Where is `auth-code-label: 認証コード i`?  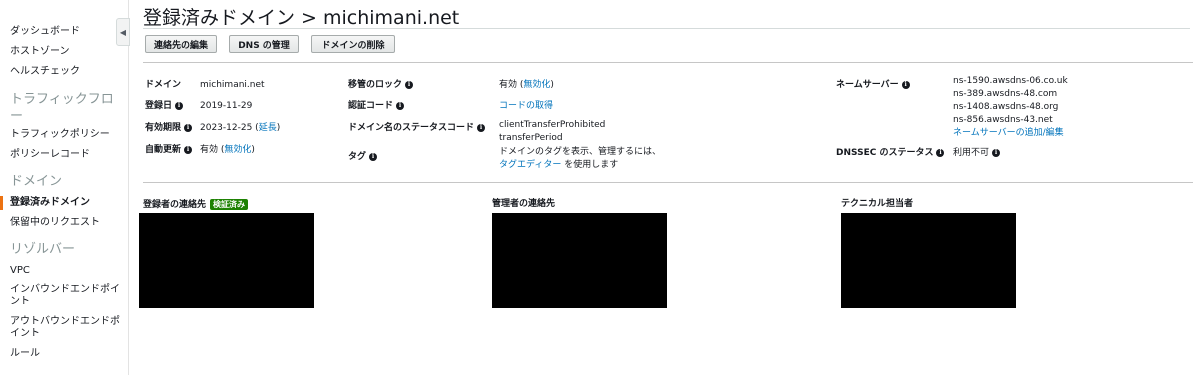 auth-code-label: 認証コード i is located at coordinates (376, 106).